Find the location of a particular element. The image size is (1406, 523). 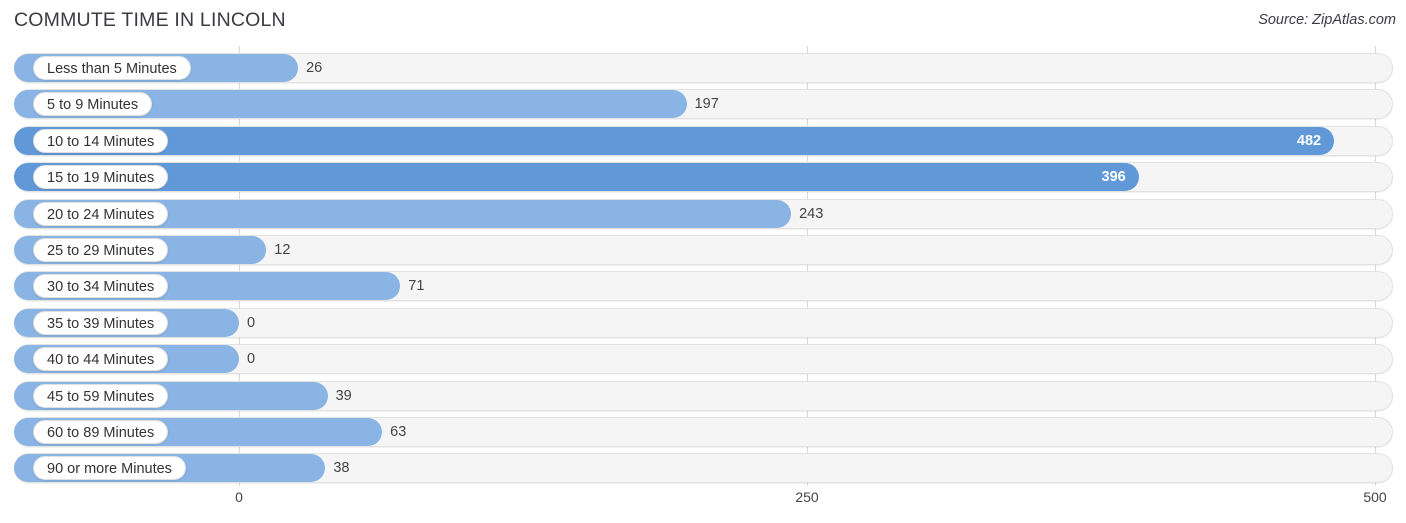

x-axis-tick-250: 250 is located at coordinates (807, 497).